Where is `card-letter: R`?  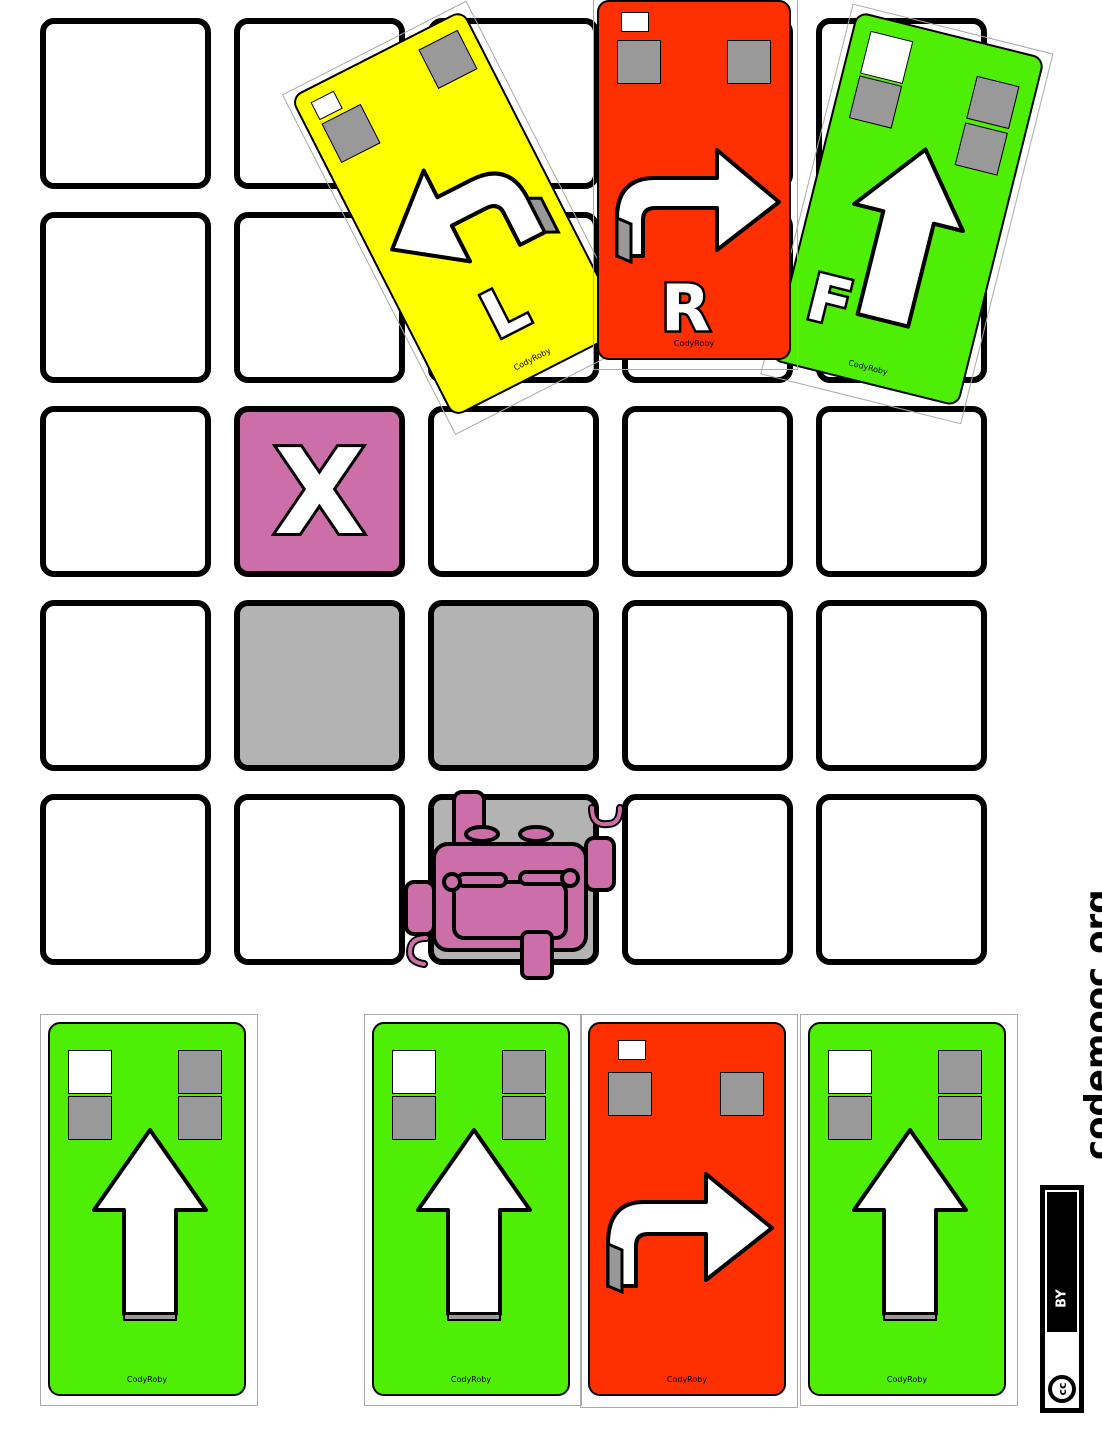 card-letter: R is located at coordinates (685, 309).